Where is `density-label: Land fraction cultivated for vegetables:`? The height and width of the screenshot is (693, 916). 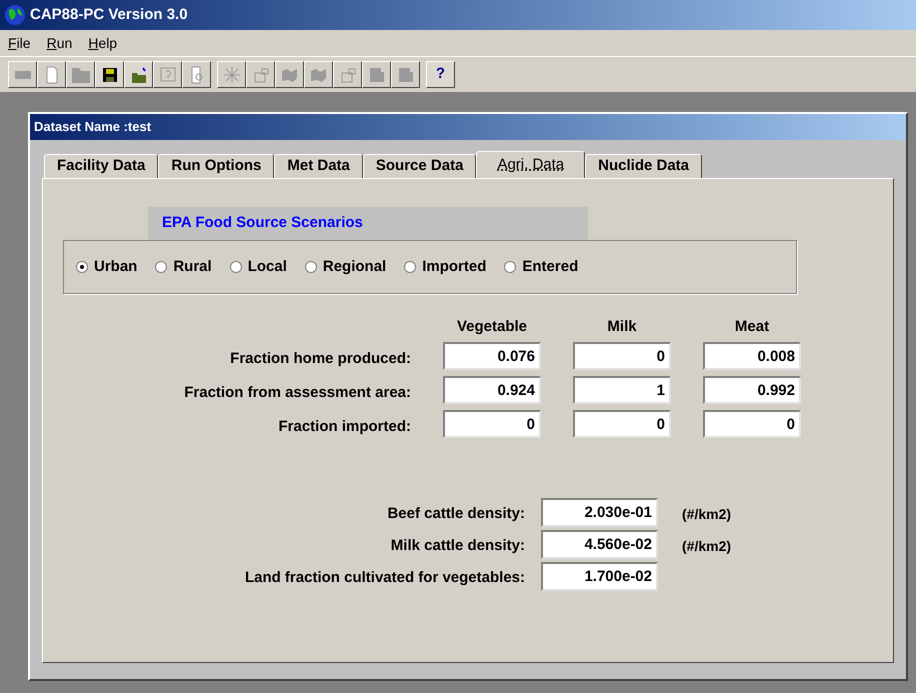
density-label: Land fraction cultivated for vegetables: is located at coordinates (384, 578).